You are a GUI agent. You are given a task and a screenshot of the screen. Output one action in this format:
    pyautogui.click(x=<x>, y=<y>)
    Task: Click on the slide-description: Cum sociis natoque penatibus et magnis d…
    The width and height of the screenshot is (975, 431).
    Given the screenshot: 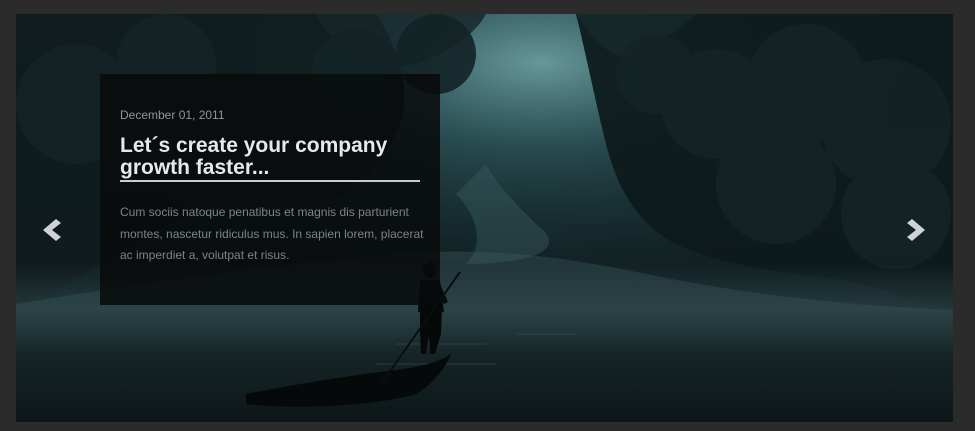 What is the action you would take?
    pyautogui.click(x=272, y=233)
    